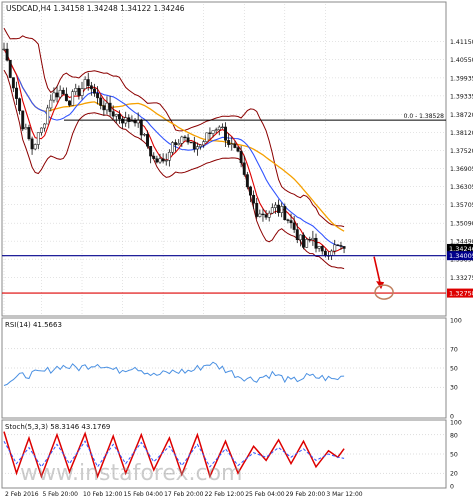 The image size is (473, 500). What do you see at coordinates (456, 423) in the screenshot?
I see `stoch-tick-label: 100` at bounding box center [456, 423].